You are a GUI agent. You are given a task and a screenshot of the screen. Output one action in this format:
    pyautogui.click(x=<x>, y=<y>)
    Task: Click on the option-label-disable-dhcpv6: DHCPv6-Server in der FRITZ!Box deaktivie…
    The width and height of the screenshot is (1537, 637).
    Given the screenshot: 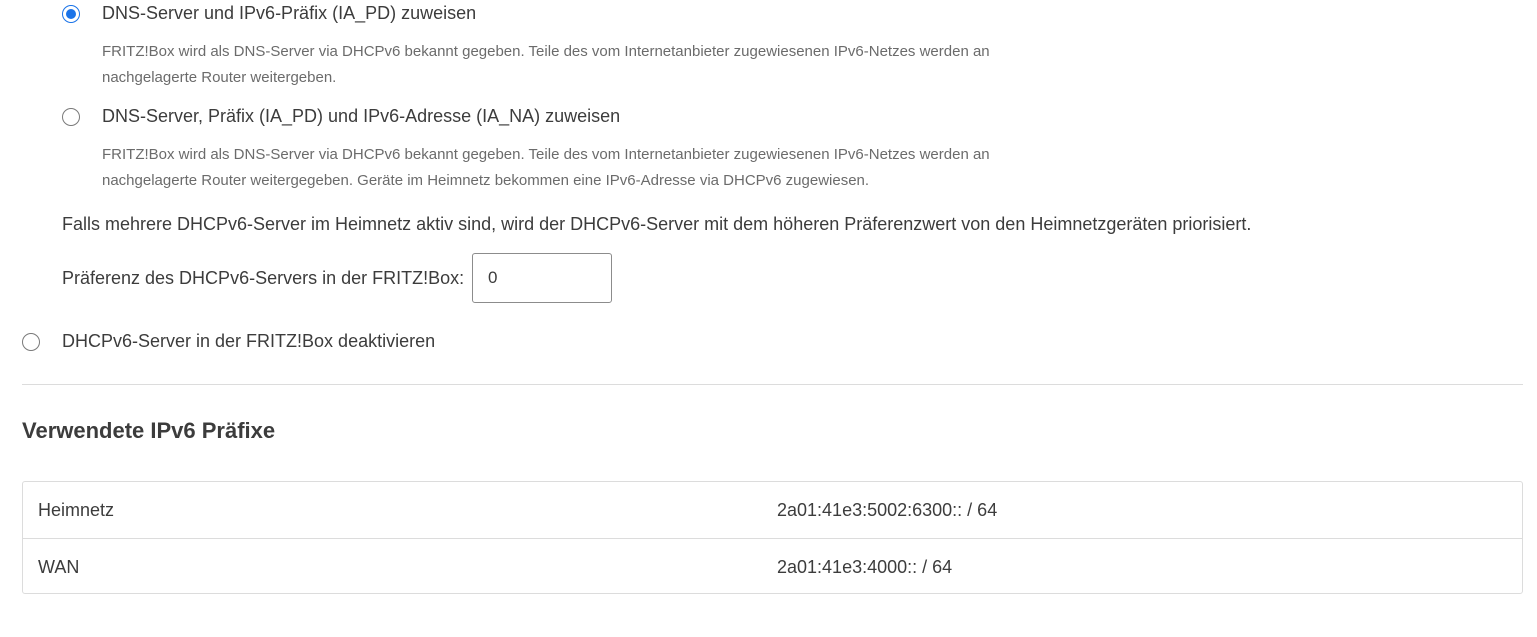 What is the action you would take?
    pyautogui.click(x=248, y=341)
    